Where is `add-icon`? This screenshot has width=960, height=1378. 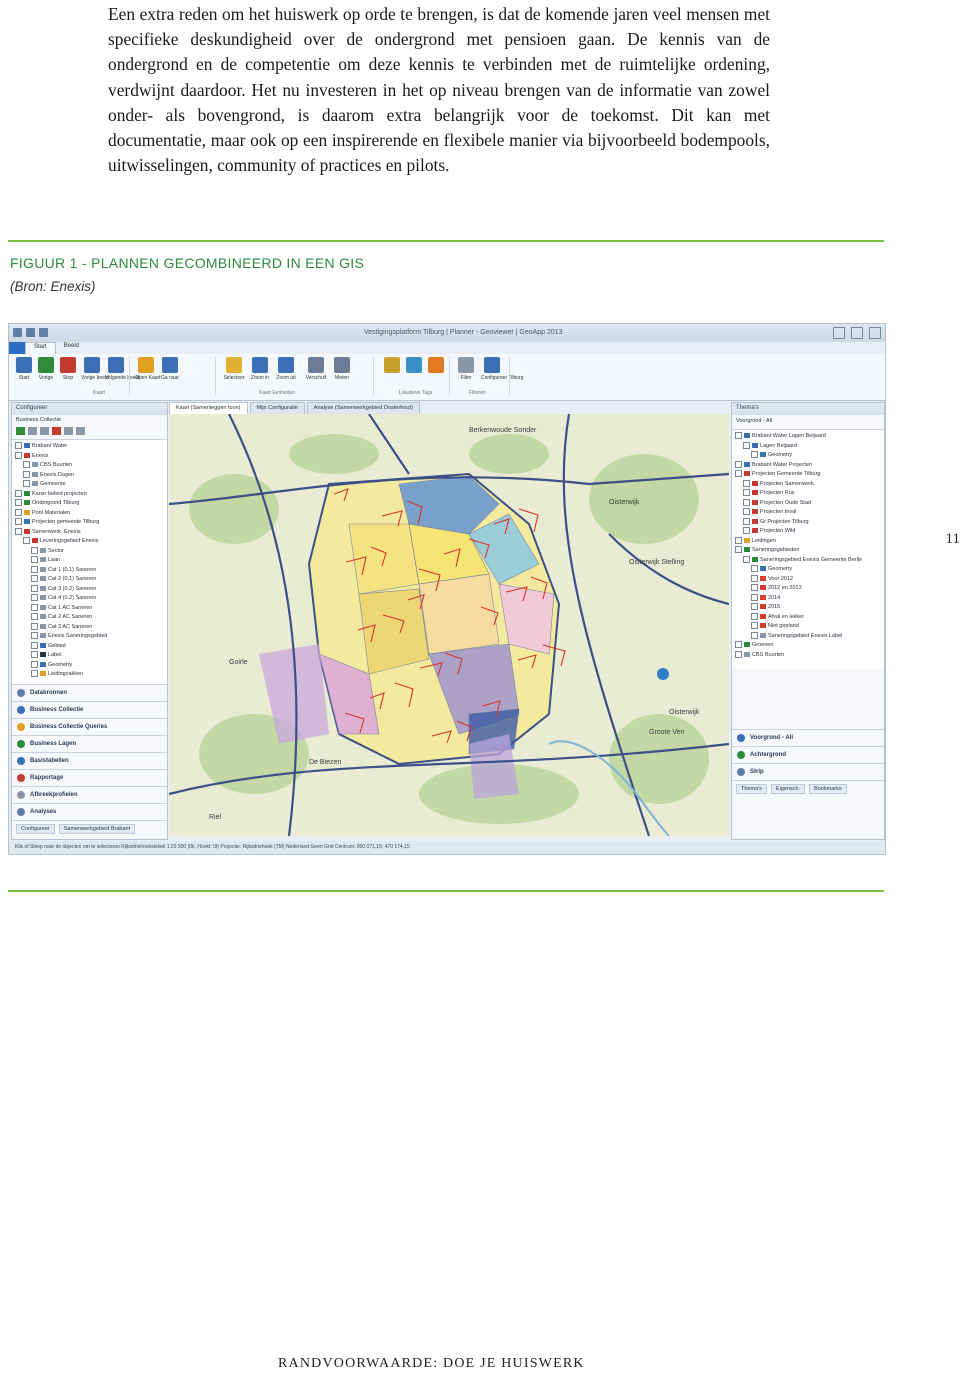 add-icon is located at coordinates (20, 431).